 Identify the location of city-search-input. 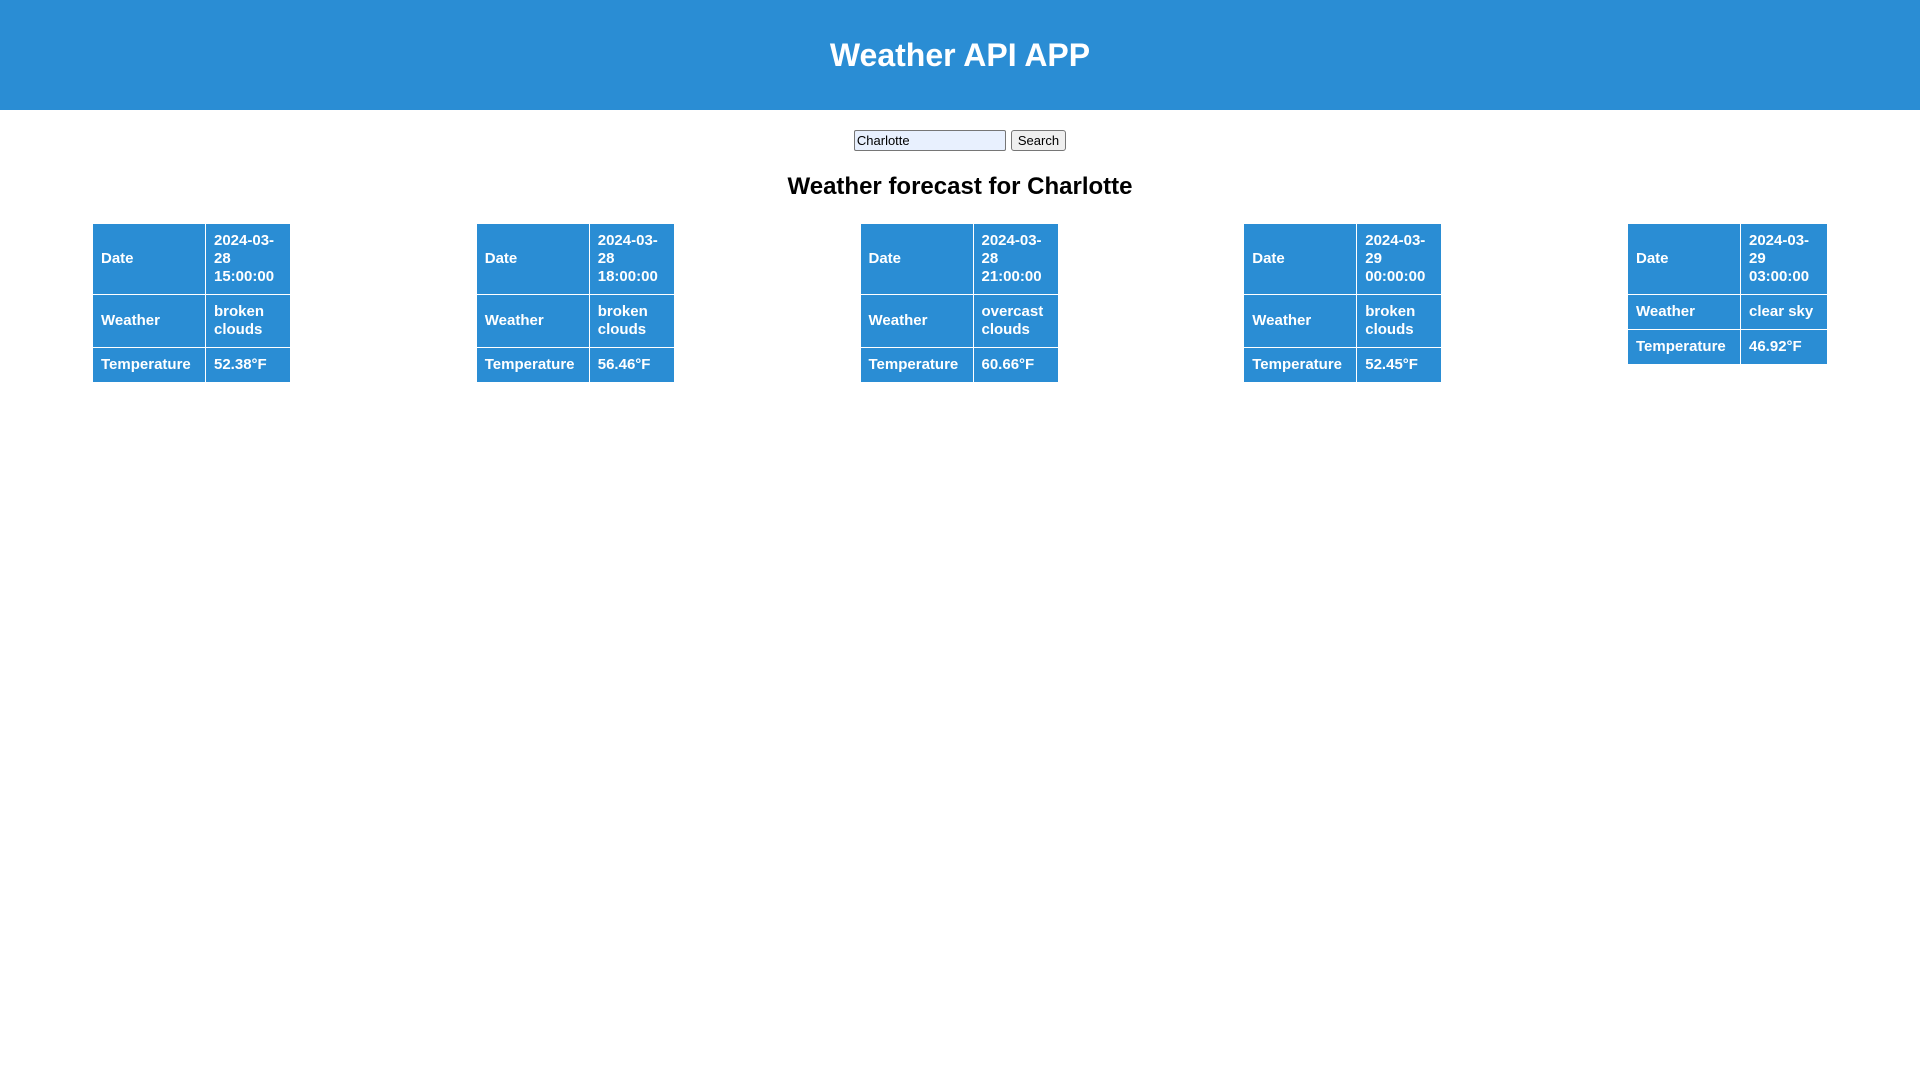
(929, 140).